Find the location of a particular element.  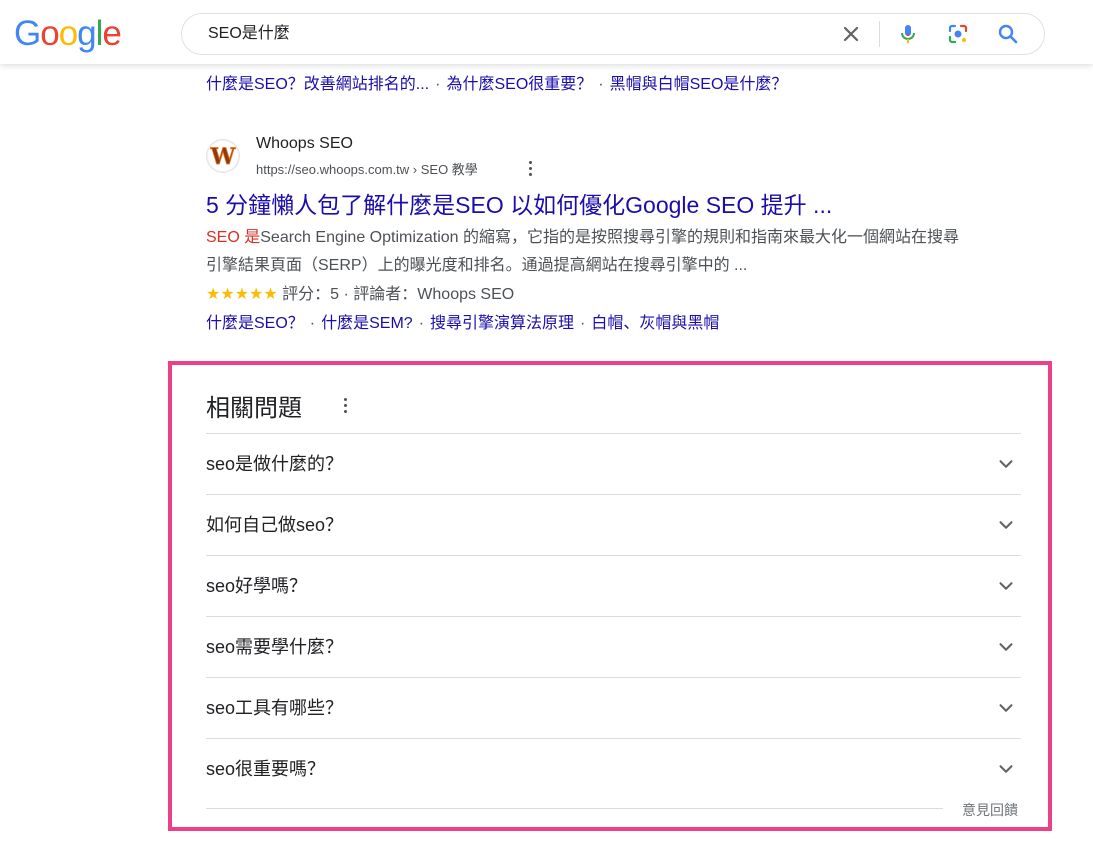

microphone-icon is located at coordinates (908, 34).